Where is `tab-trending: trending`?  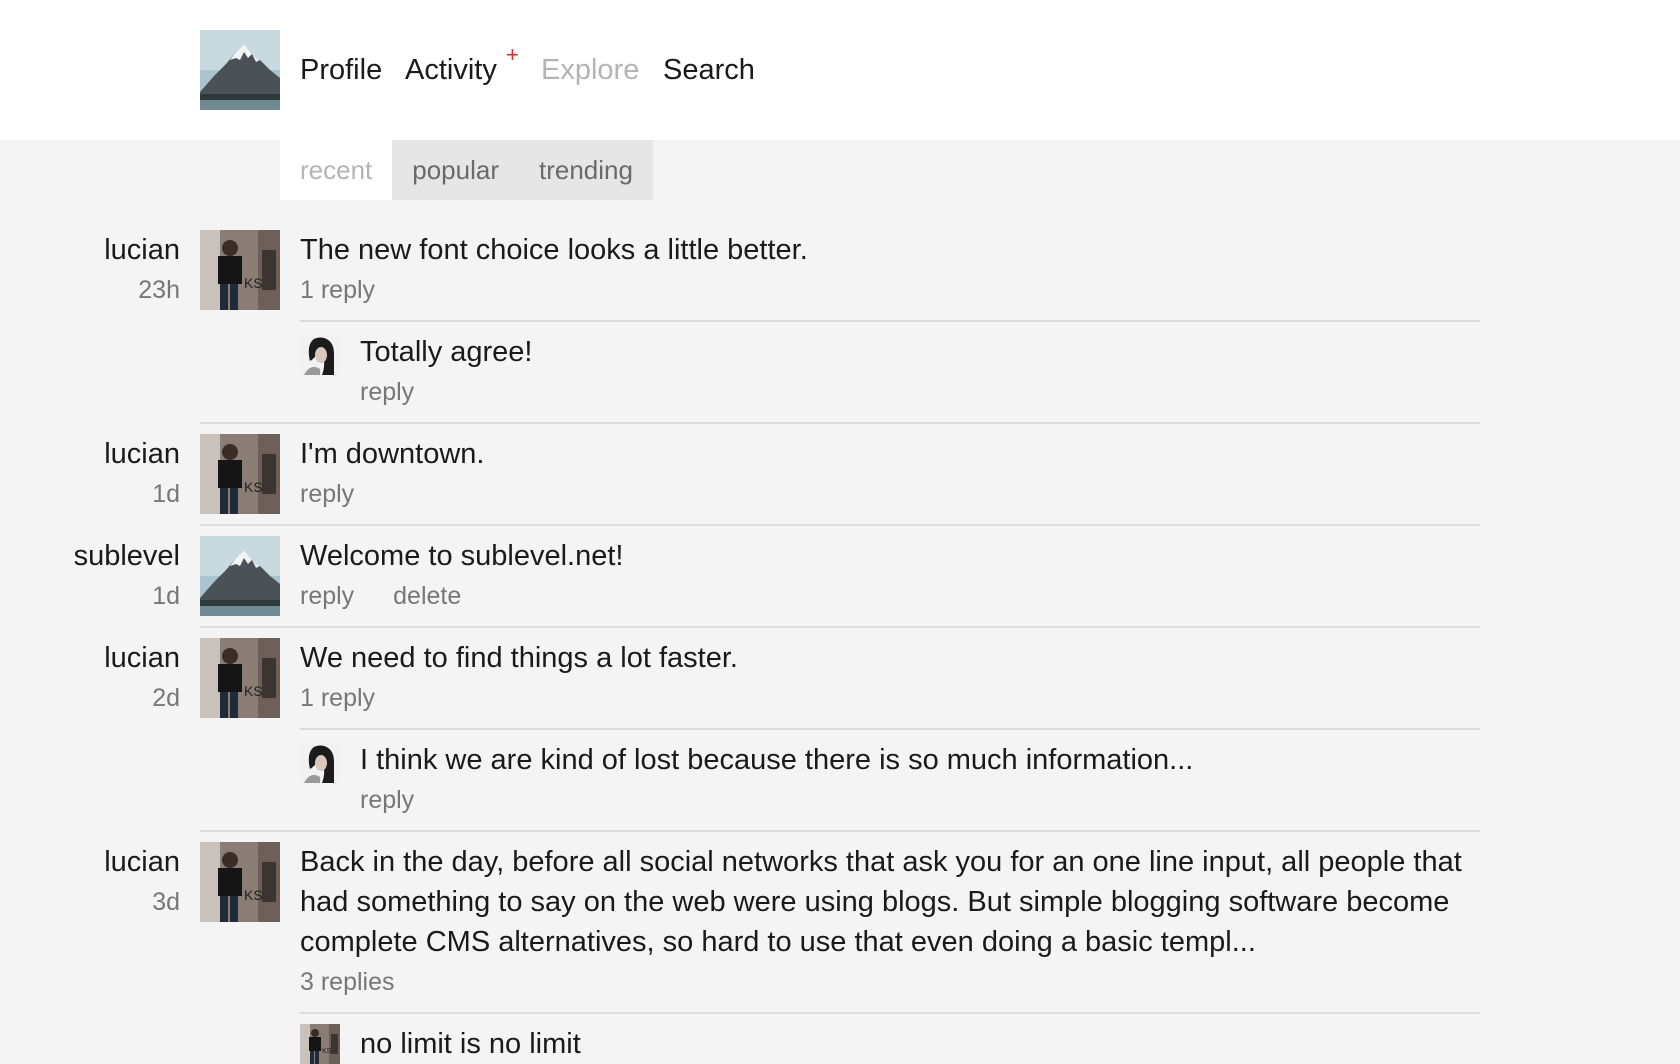 tab-trending: trending is located at coordinates (586, 170).